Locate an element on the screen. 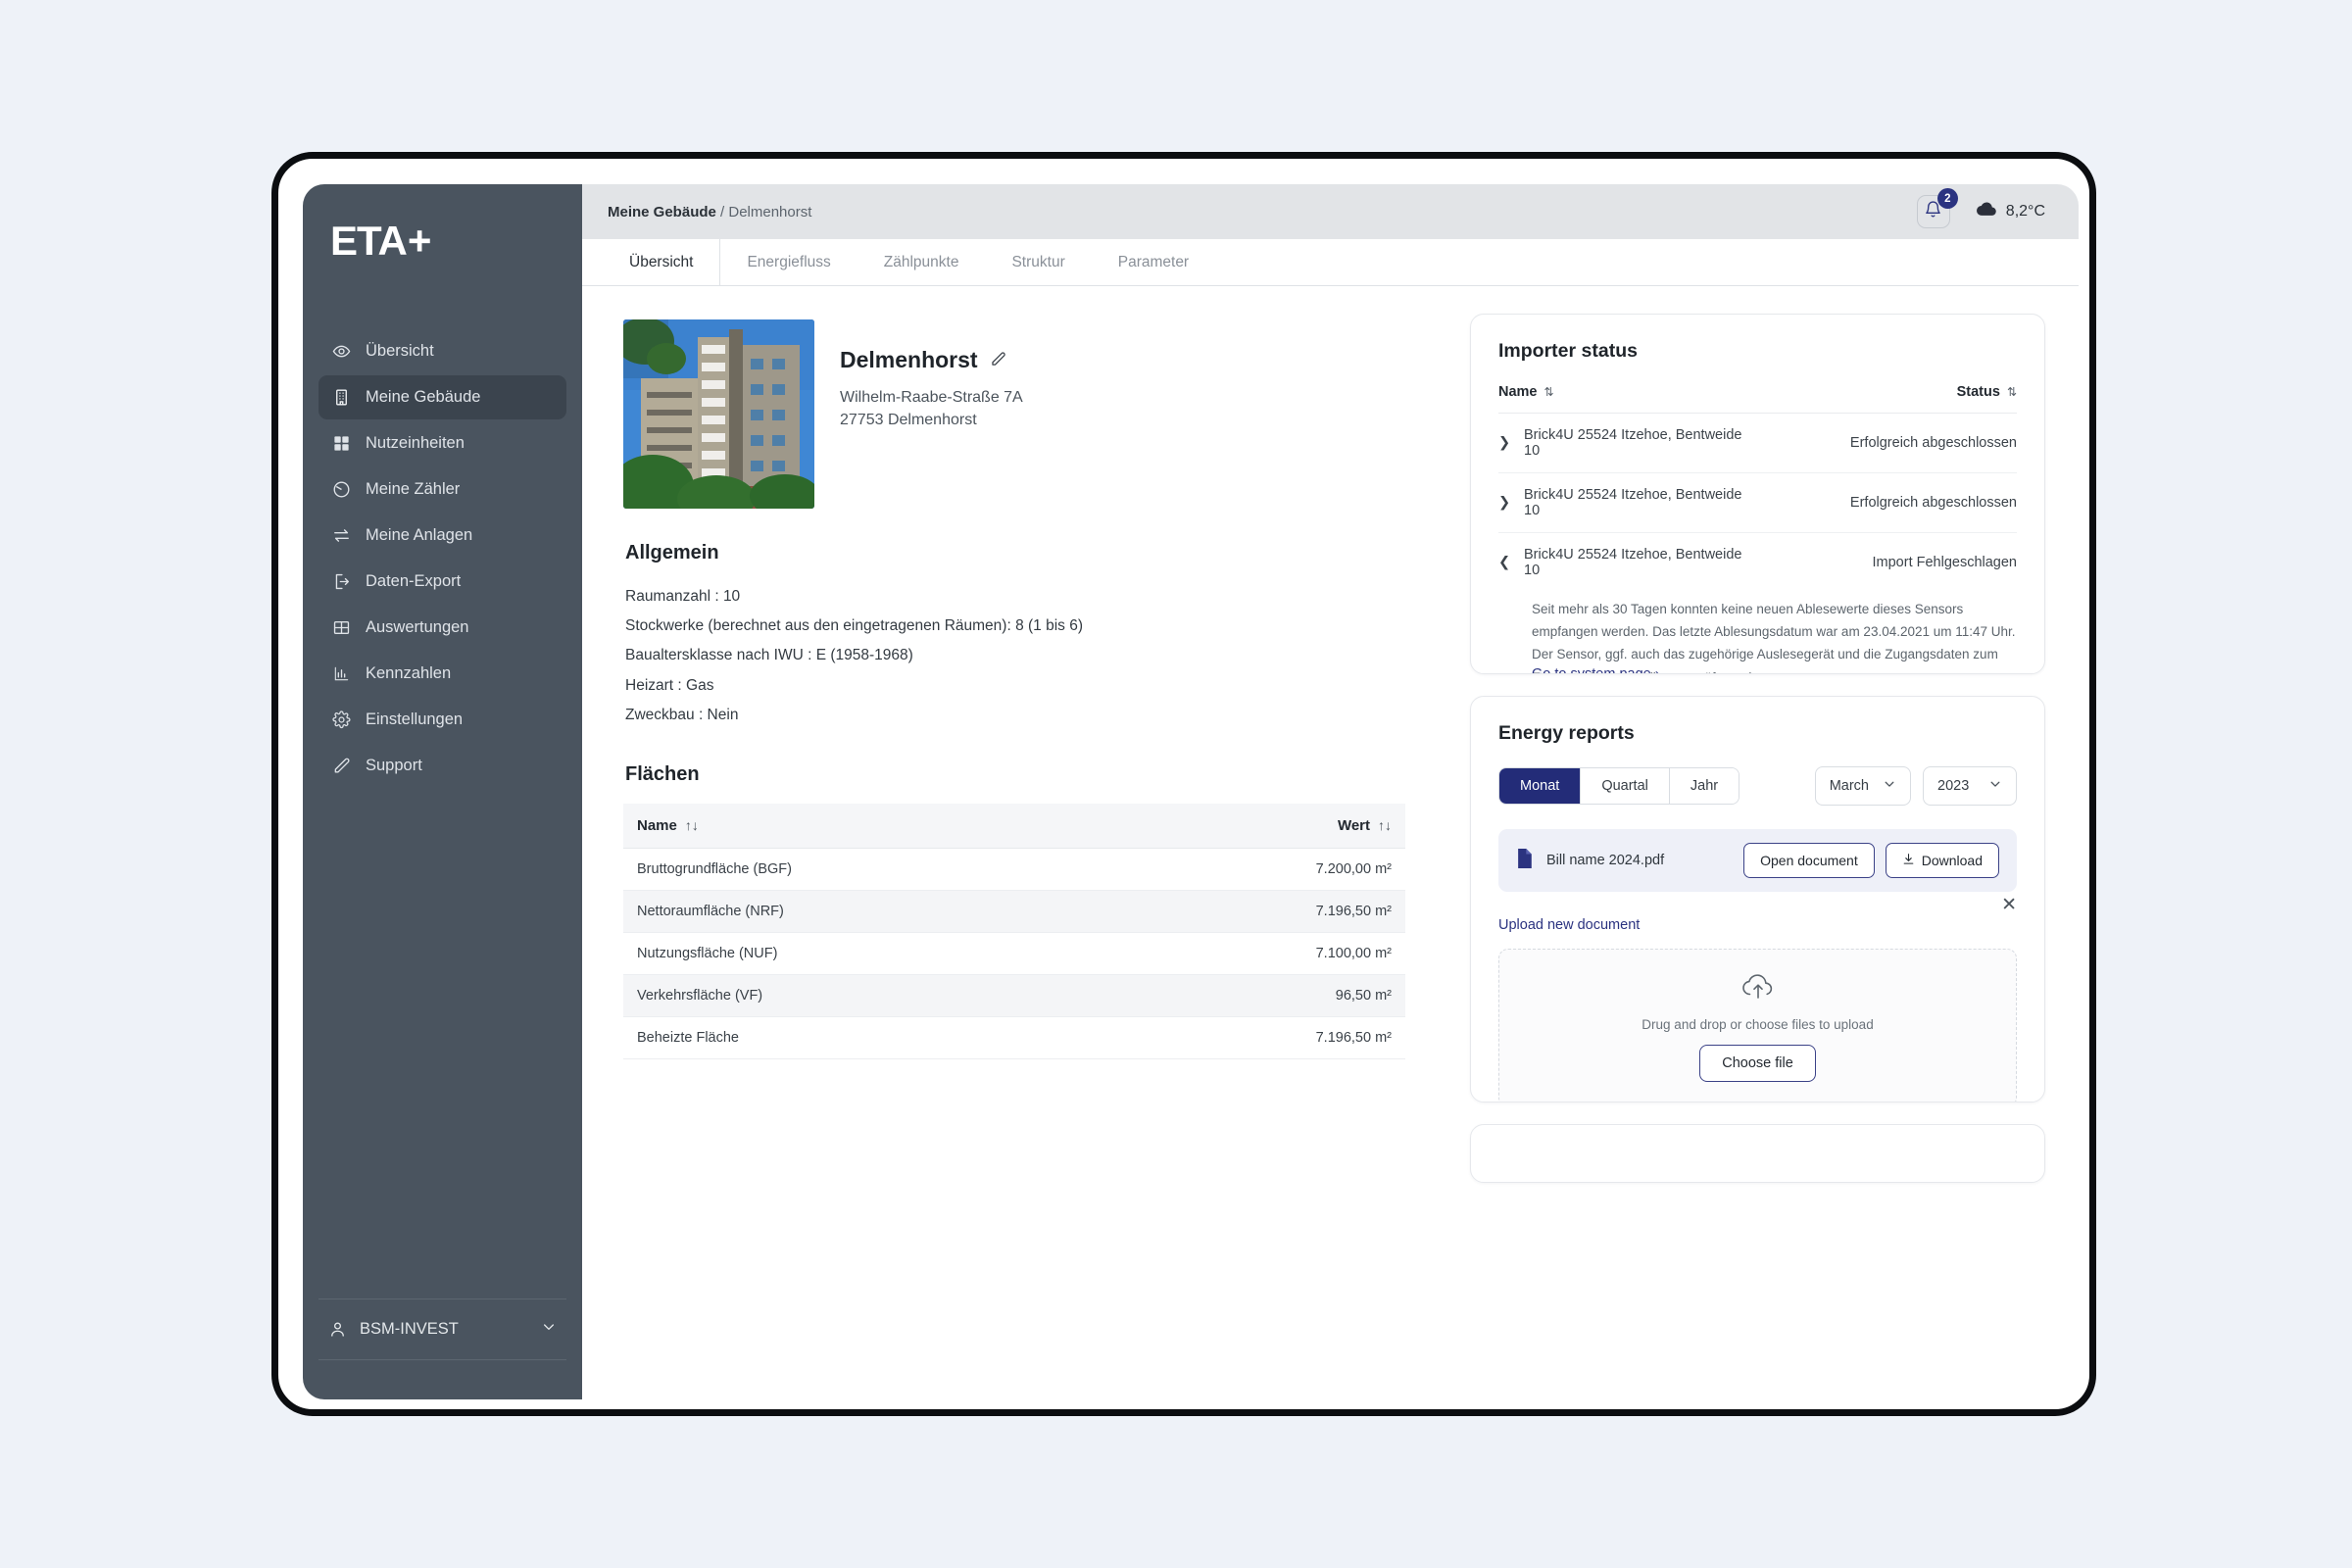 This screenshot has height=1568, width=2352. sidebar-item-meine-zaehler: Meine Zähler is located at coordinates (442, 489).